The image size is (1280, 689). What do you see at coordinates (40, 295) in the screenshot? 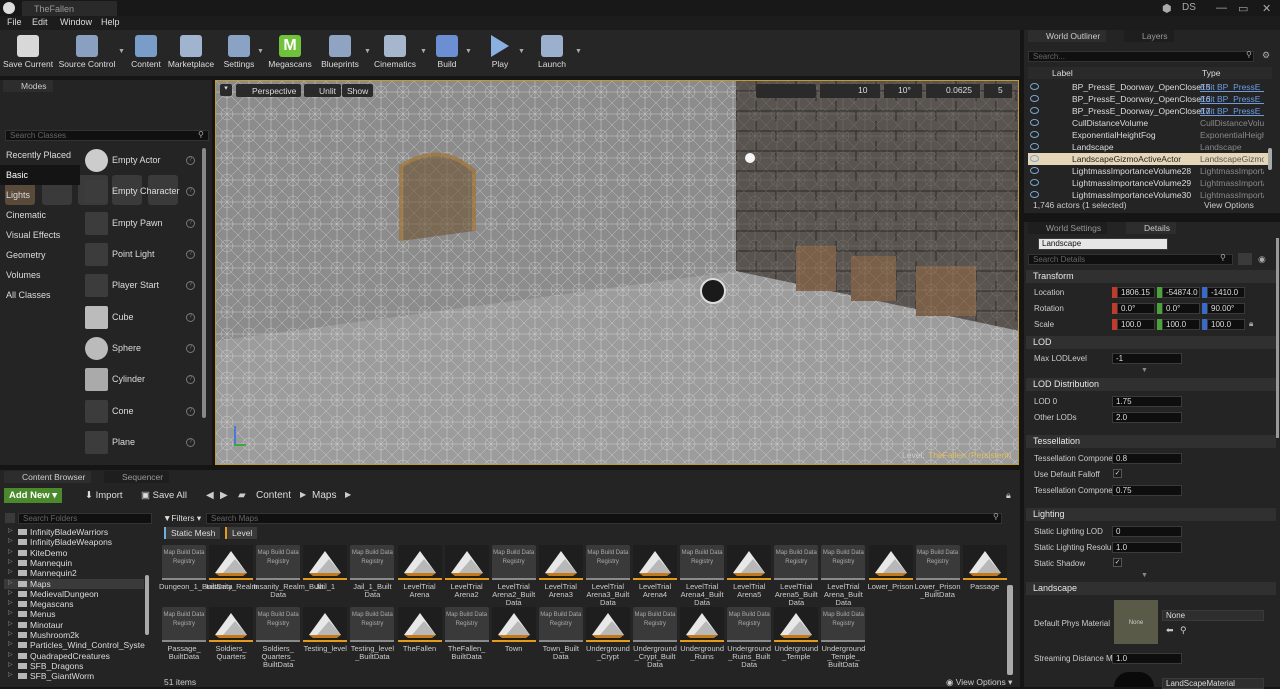
I see `category-all-classes: All Classes` at bounding box center [40, 295].